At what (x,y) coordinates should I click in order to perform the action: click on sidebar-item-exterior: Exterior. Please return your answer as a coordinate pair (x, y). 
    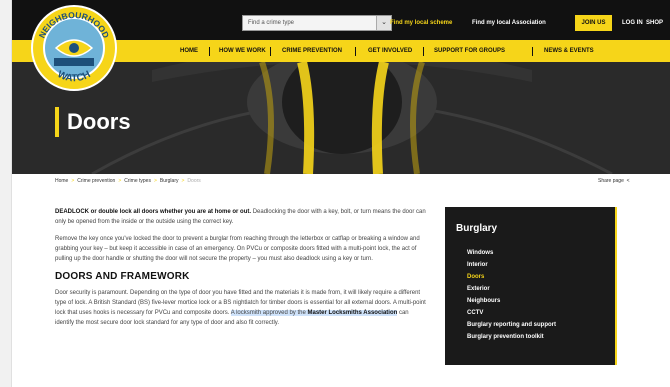
    Looking at the image, I should click on (511, 289).